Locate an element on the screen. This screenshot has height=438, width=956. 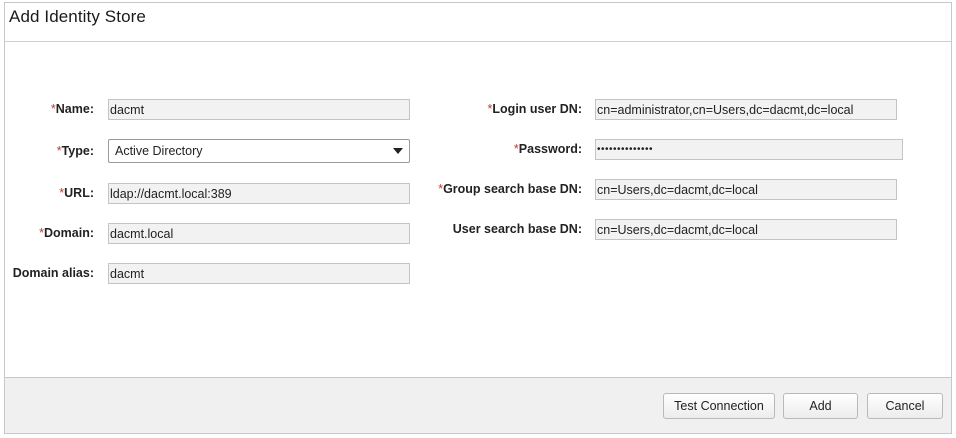
domain-input: dacmt.local is located at coordinates (259, 233).